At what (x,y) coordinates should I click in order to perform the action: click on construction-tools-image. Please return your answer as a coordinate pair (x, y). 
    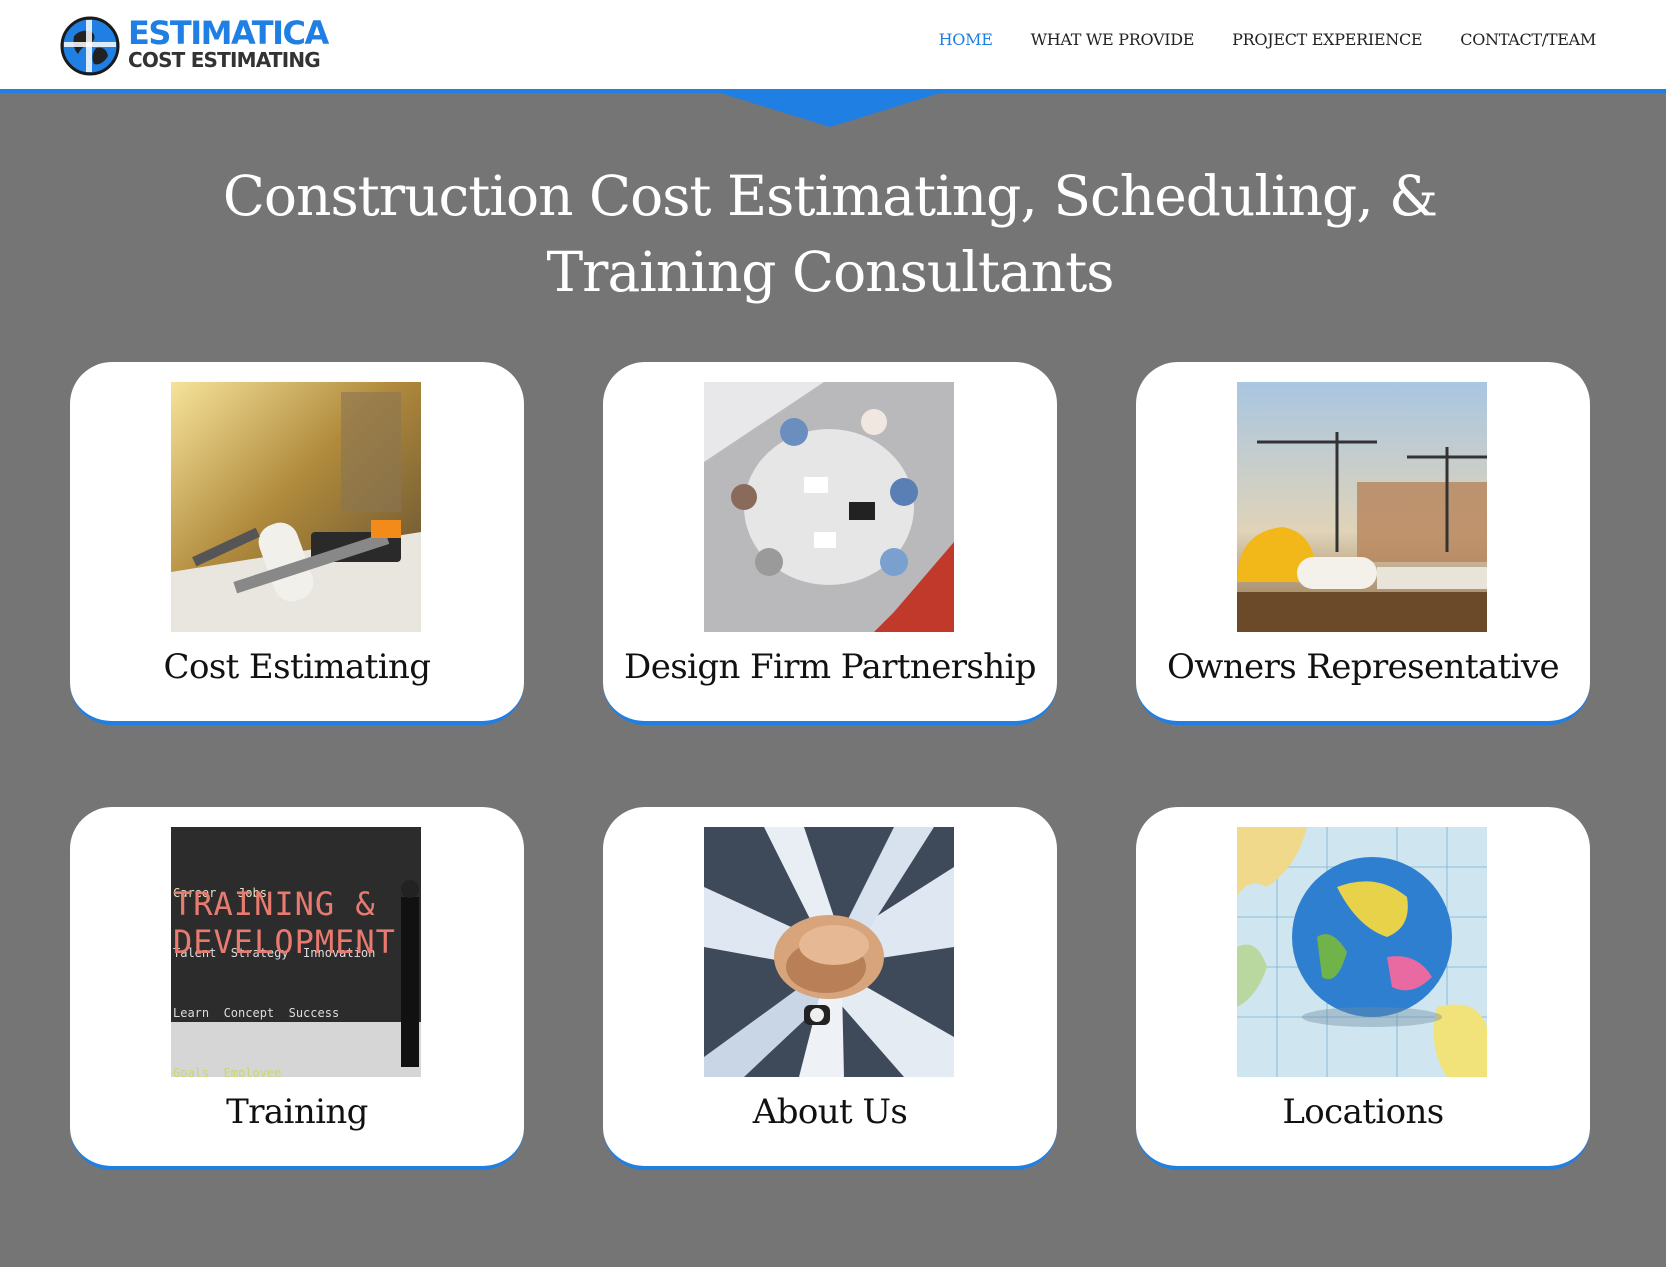
    Looking at the image, I should click on (296, 507).